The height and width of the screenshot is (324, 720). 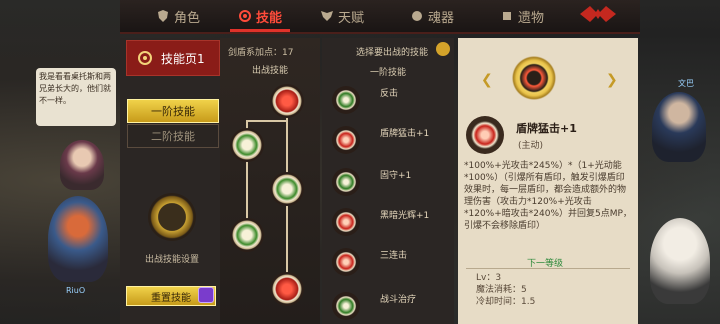 What do you see at coordinates (173, 111) in the screenshot?
I see `tier1-skills-button: 一阶技能` at bounding box center [173, 111].